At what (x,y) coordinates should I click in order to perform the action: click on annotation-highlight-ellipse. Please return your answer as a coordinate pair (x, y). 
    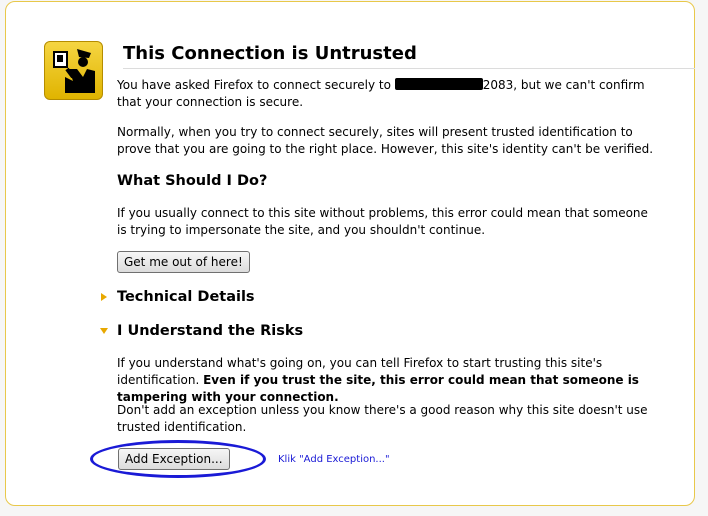
    Looking at the image, I should click on (178, 459).